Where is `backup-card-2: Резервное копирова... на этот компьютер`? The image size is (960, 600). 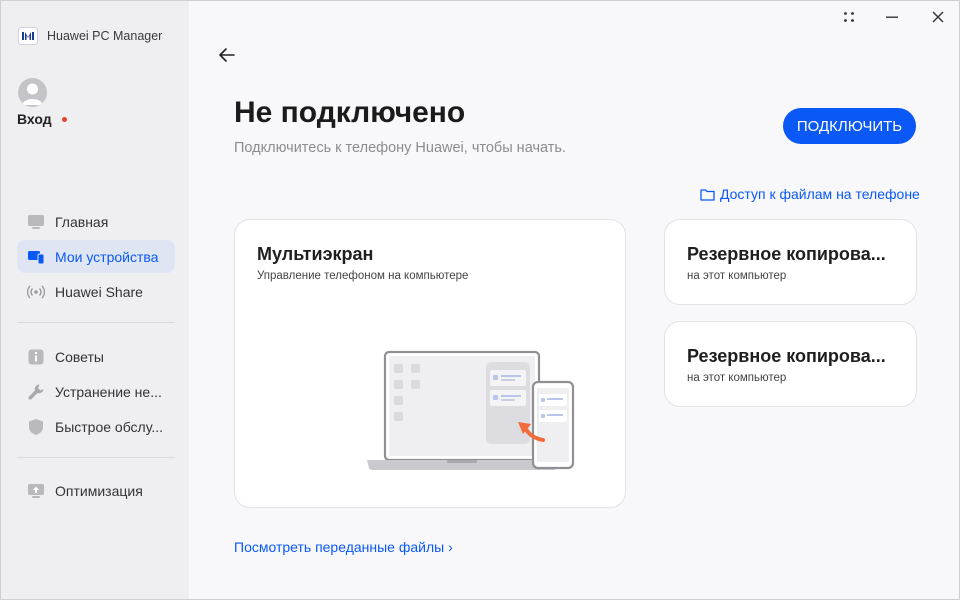
backup-card-2: Резервное копирова... на этот компьютер is located at coordinates (790, 364).